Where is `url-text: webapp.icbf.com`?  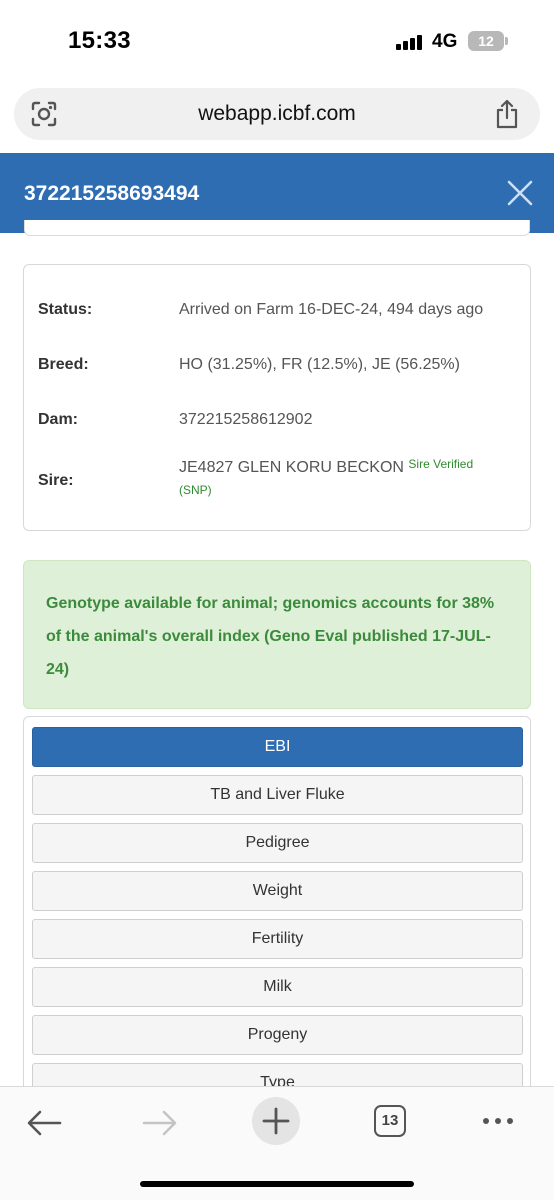 url-text: webapp.icbf.com is located at coordinates (277, 114).